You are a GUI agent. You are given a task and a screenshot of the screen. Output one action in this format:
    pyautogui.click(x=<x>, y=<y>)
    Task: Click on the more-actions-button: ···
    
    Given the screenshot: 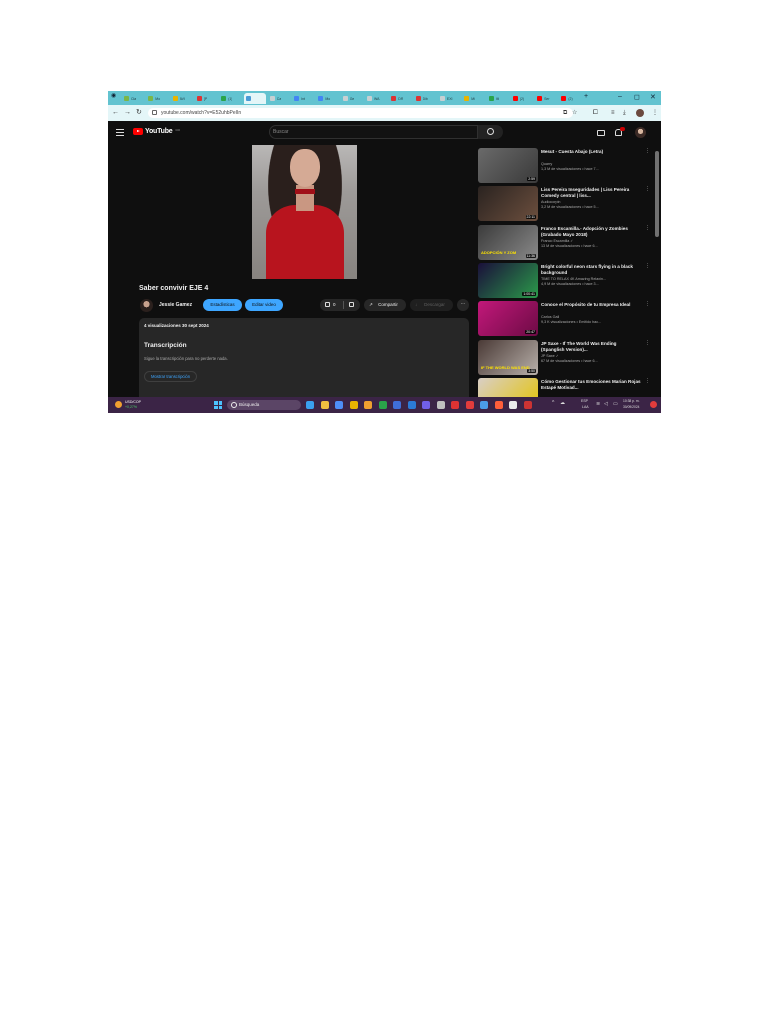 What is the action you would take?
    pyautogui.click(x=463, y=305)
    